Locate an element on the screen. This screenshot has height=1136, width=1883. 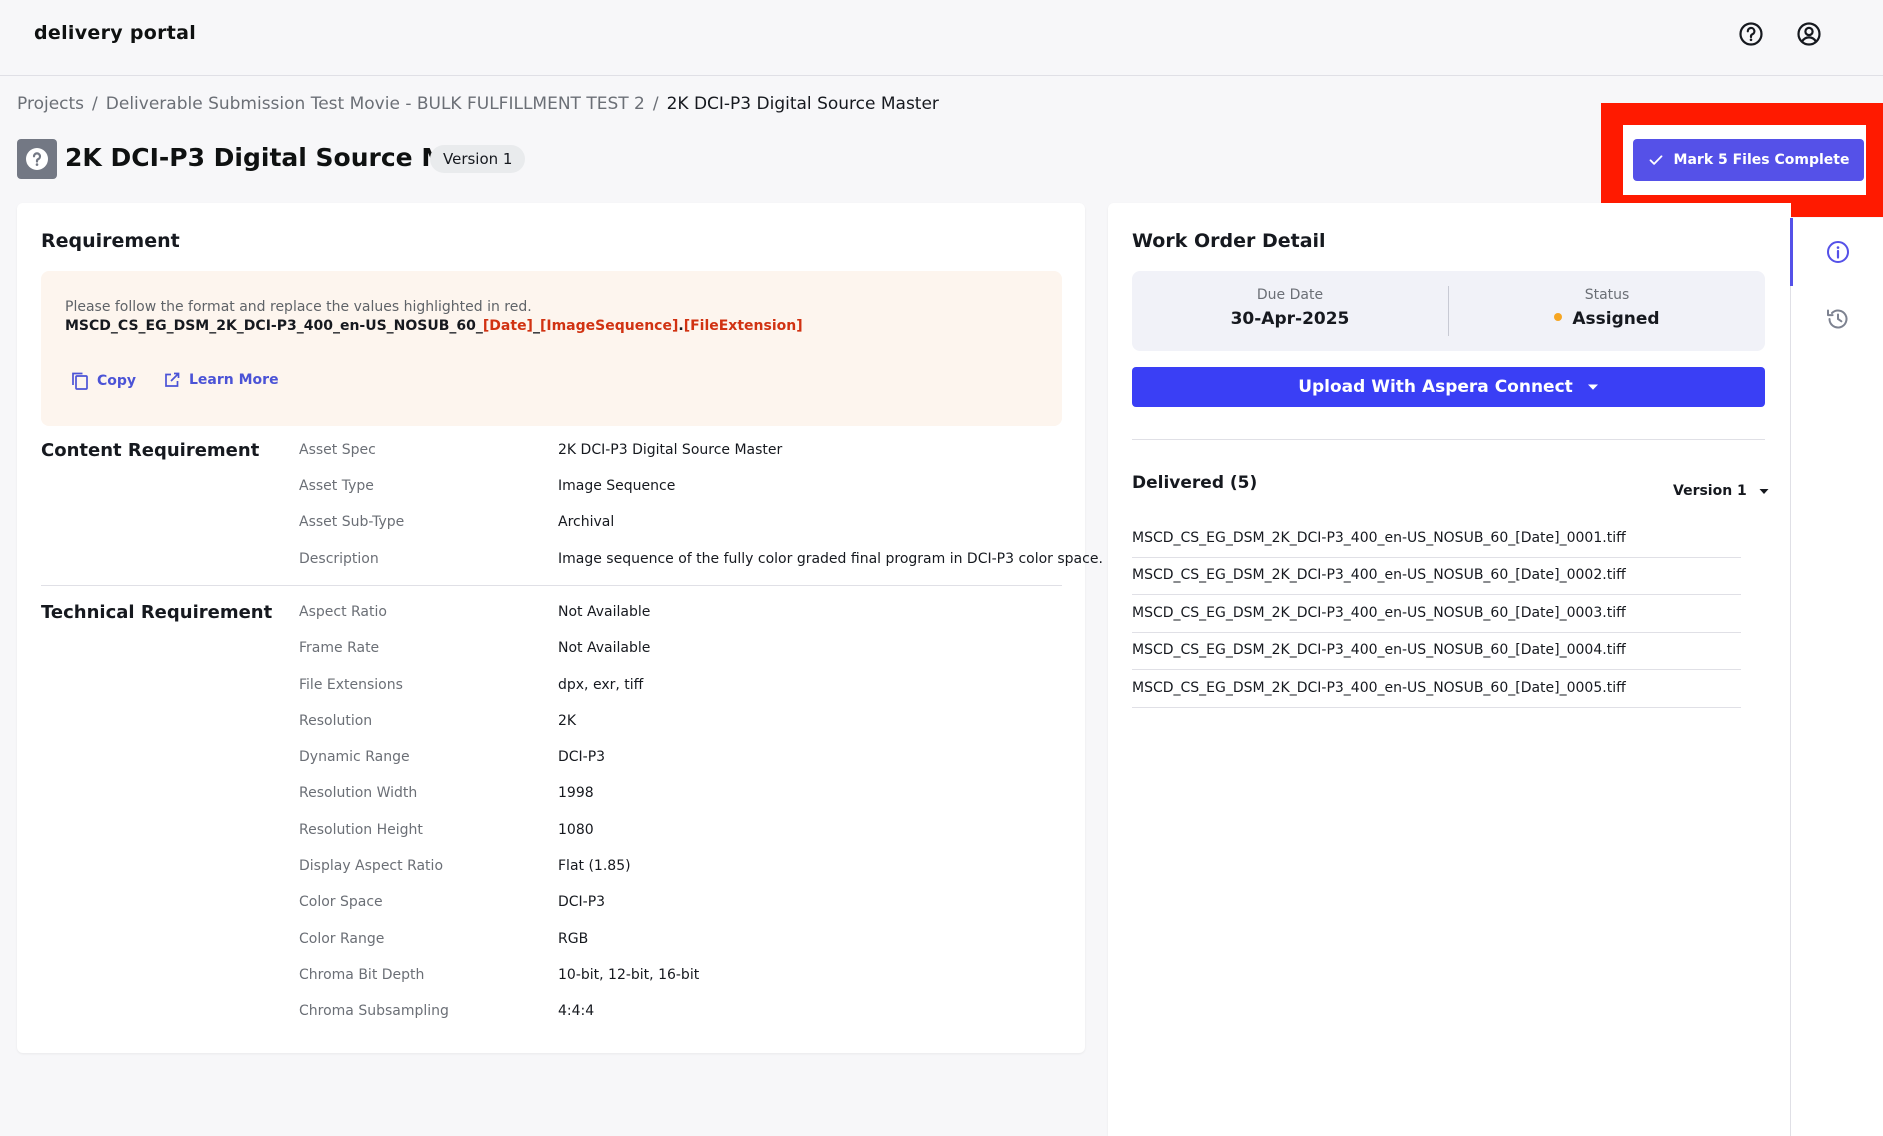
spec-value: 2K DCI-P3 Digital Source Master is located at coordinates (670, 450).